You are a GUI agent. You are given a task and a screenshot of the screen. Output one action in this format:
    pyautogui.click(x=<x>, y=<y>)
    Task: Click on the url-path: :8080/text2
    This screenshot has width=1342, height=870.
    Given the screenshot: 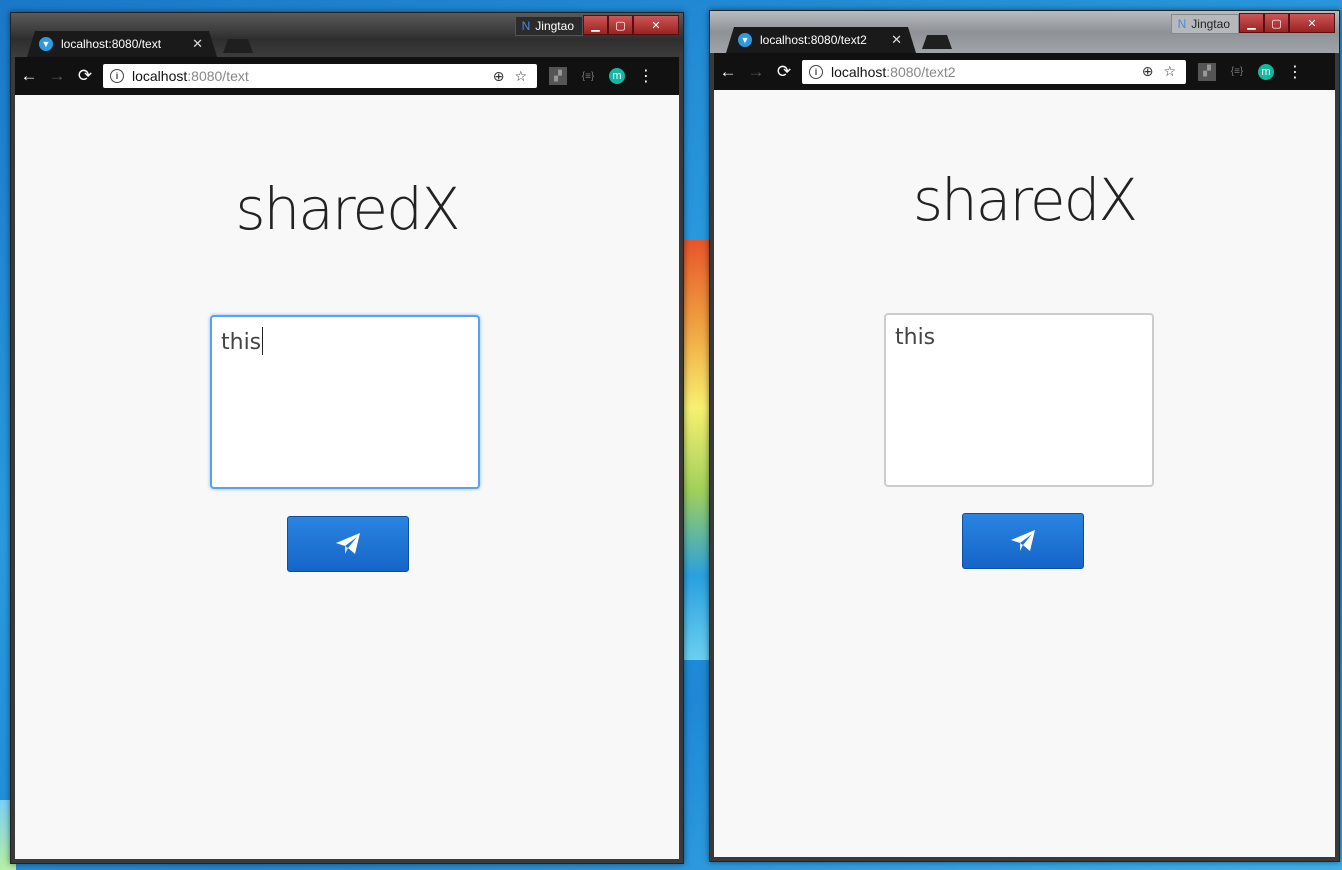 What is the action you would take?
    pyautogui.click(x=921, y=71)
    